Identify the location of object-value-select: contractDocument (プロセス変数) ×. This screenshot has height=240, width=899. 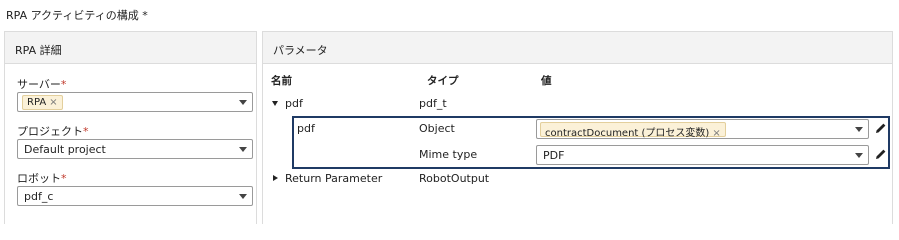
(702, 129).